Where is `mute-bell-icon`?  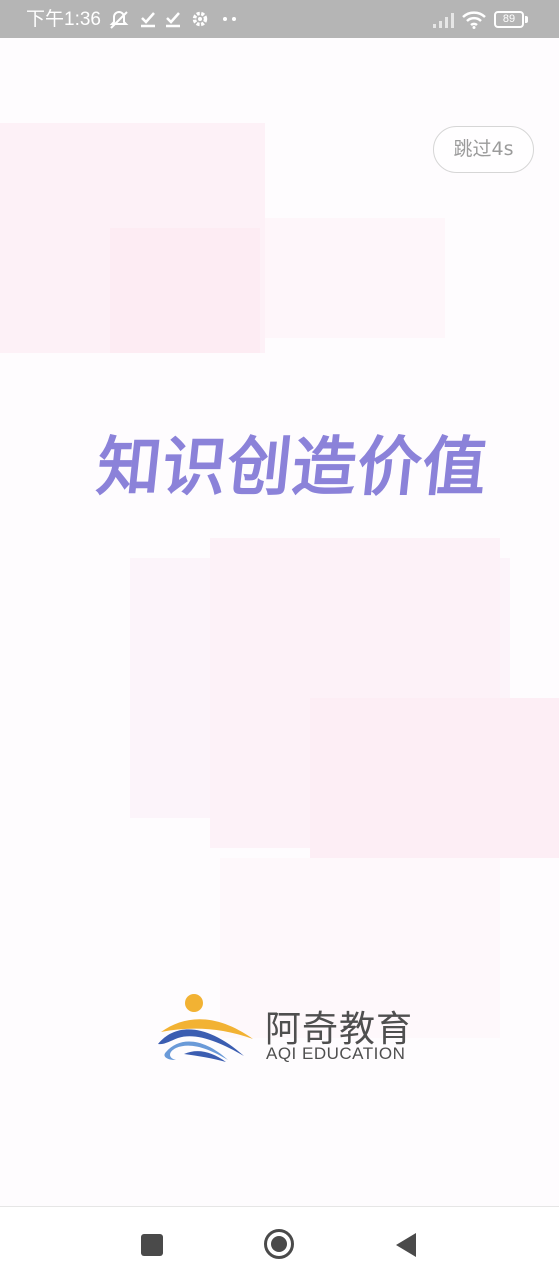
mute-bell-icon is located at coordinates (119, 20).